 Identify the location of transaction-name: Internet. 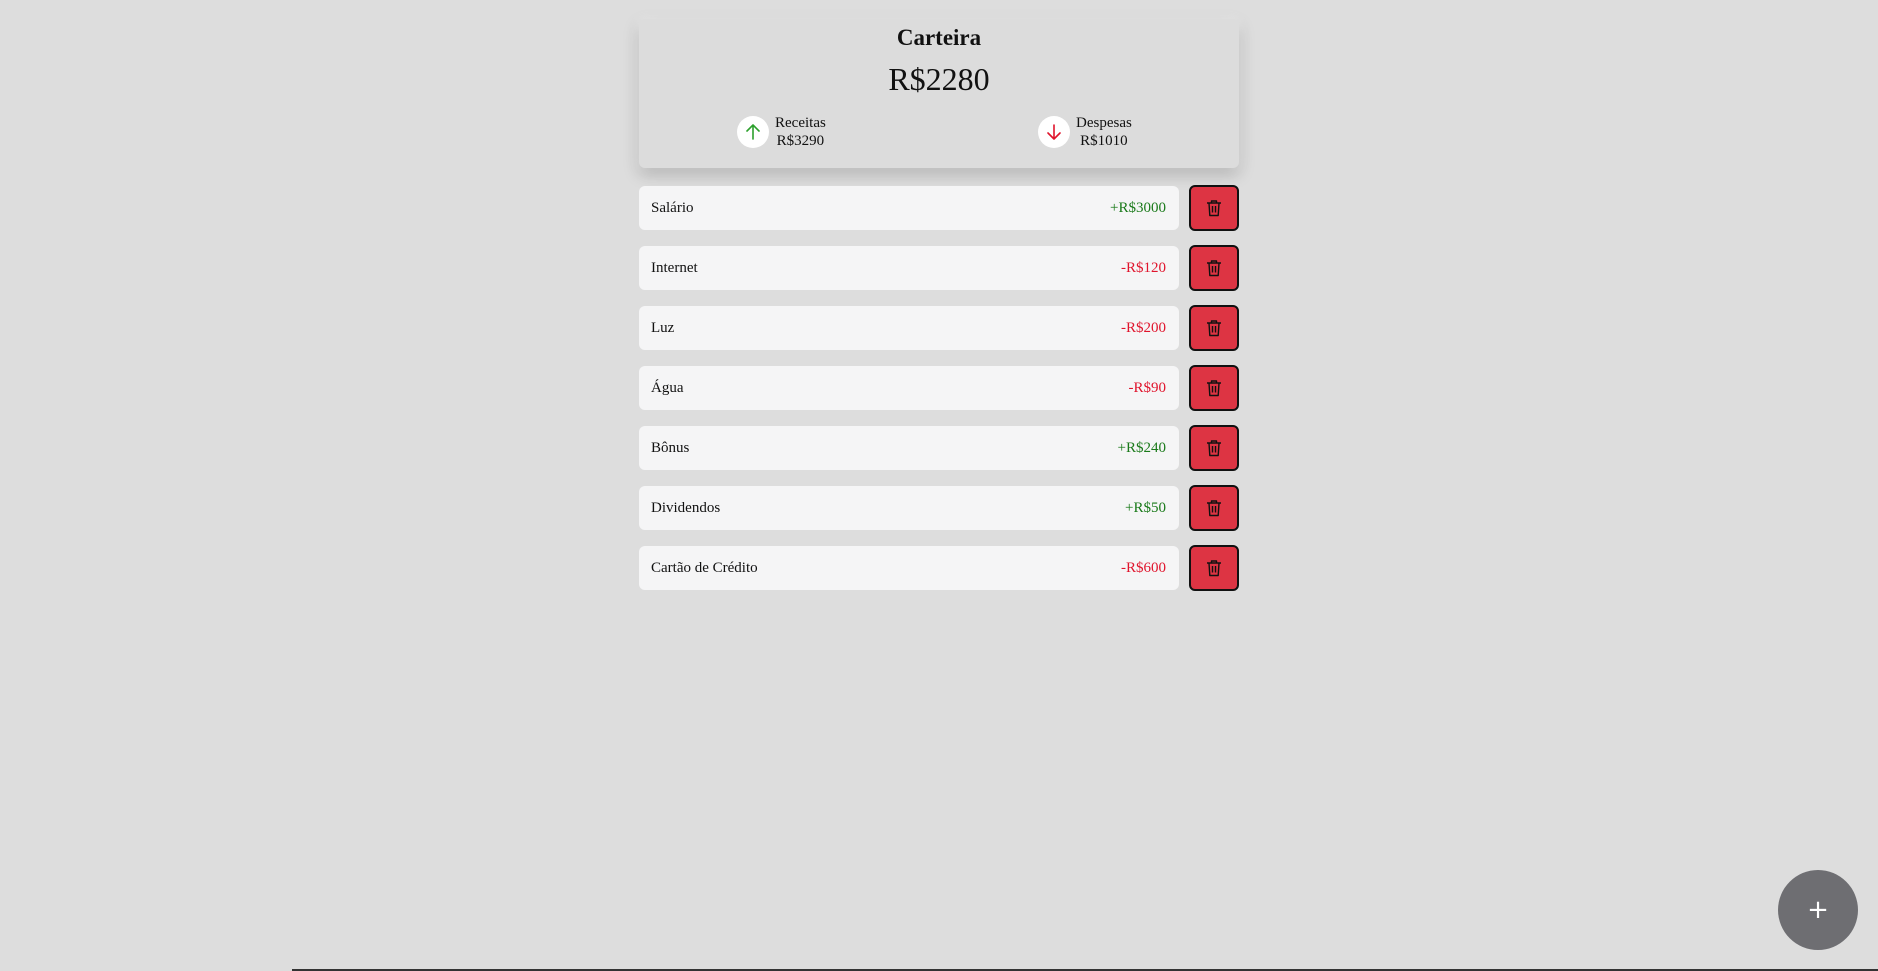
(674, 267).